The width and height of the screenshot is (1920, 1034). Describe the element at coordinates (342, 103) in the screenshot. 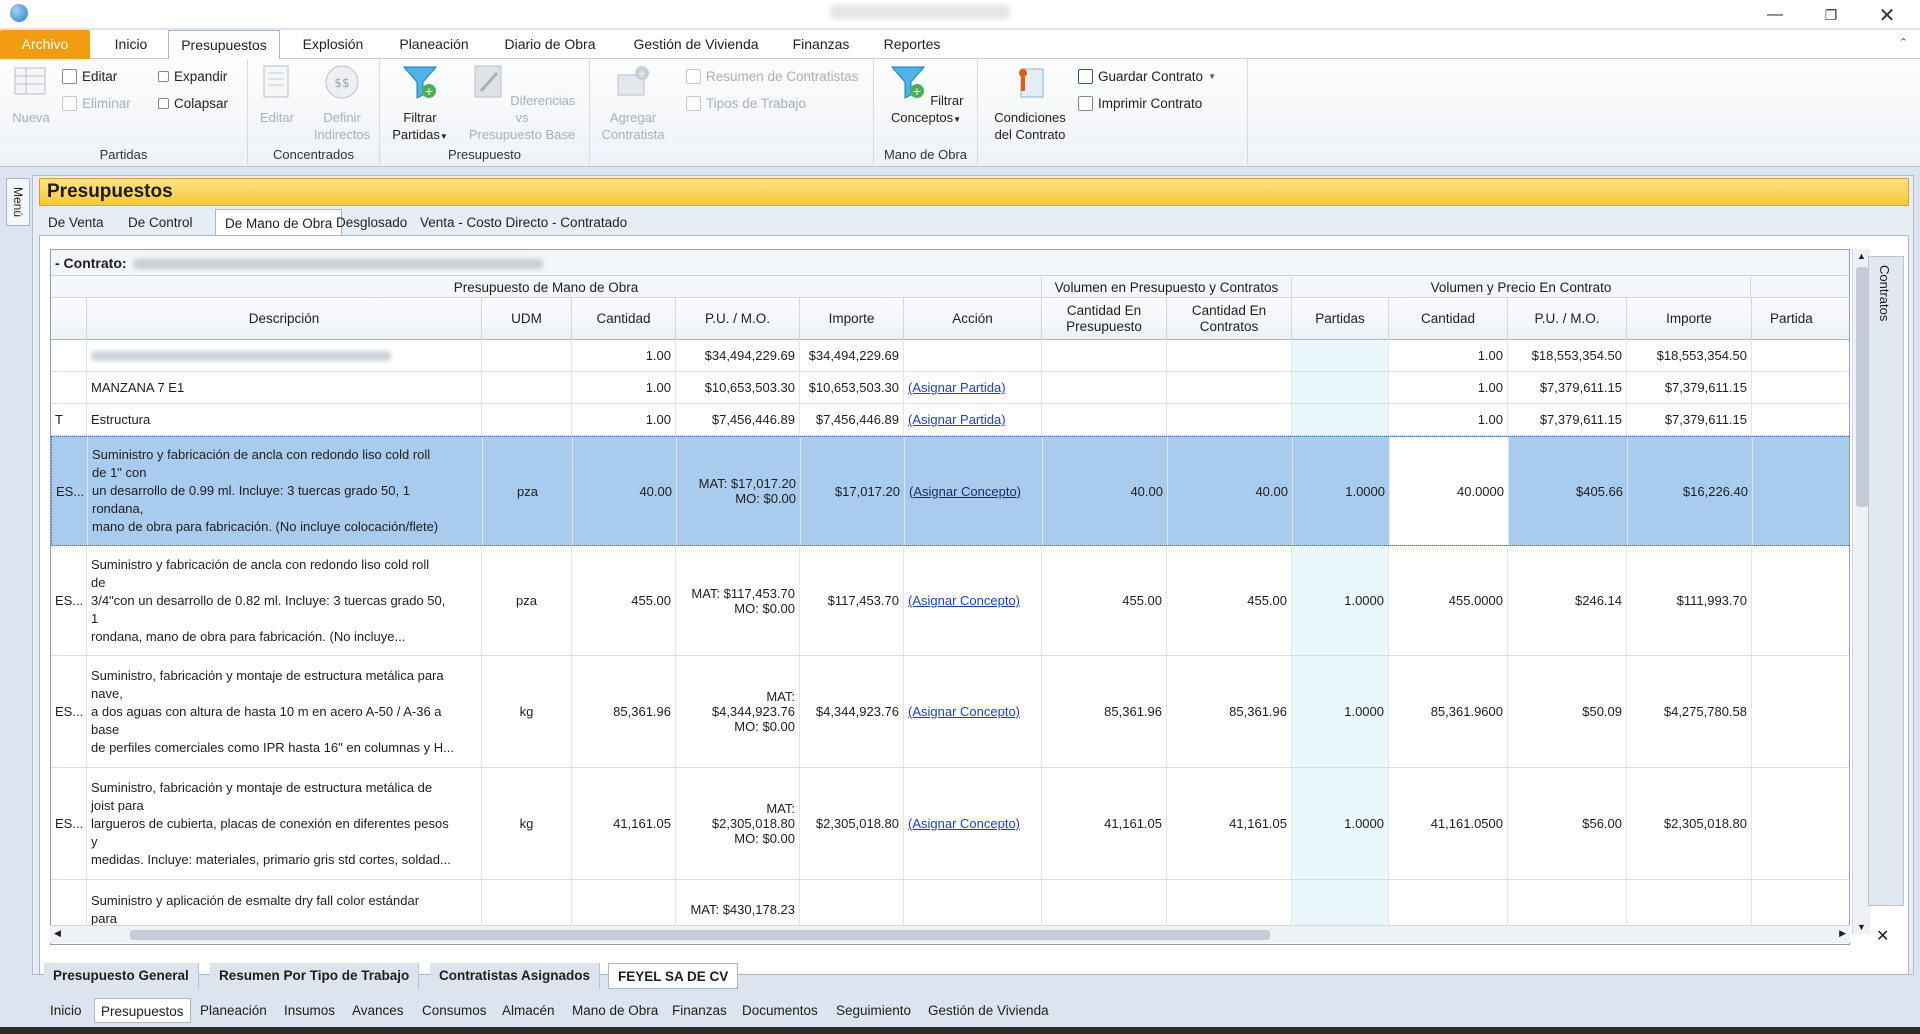

I see `definir-indirectos-button: $$ Definir Indirectos` at that location.